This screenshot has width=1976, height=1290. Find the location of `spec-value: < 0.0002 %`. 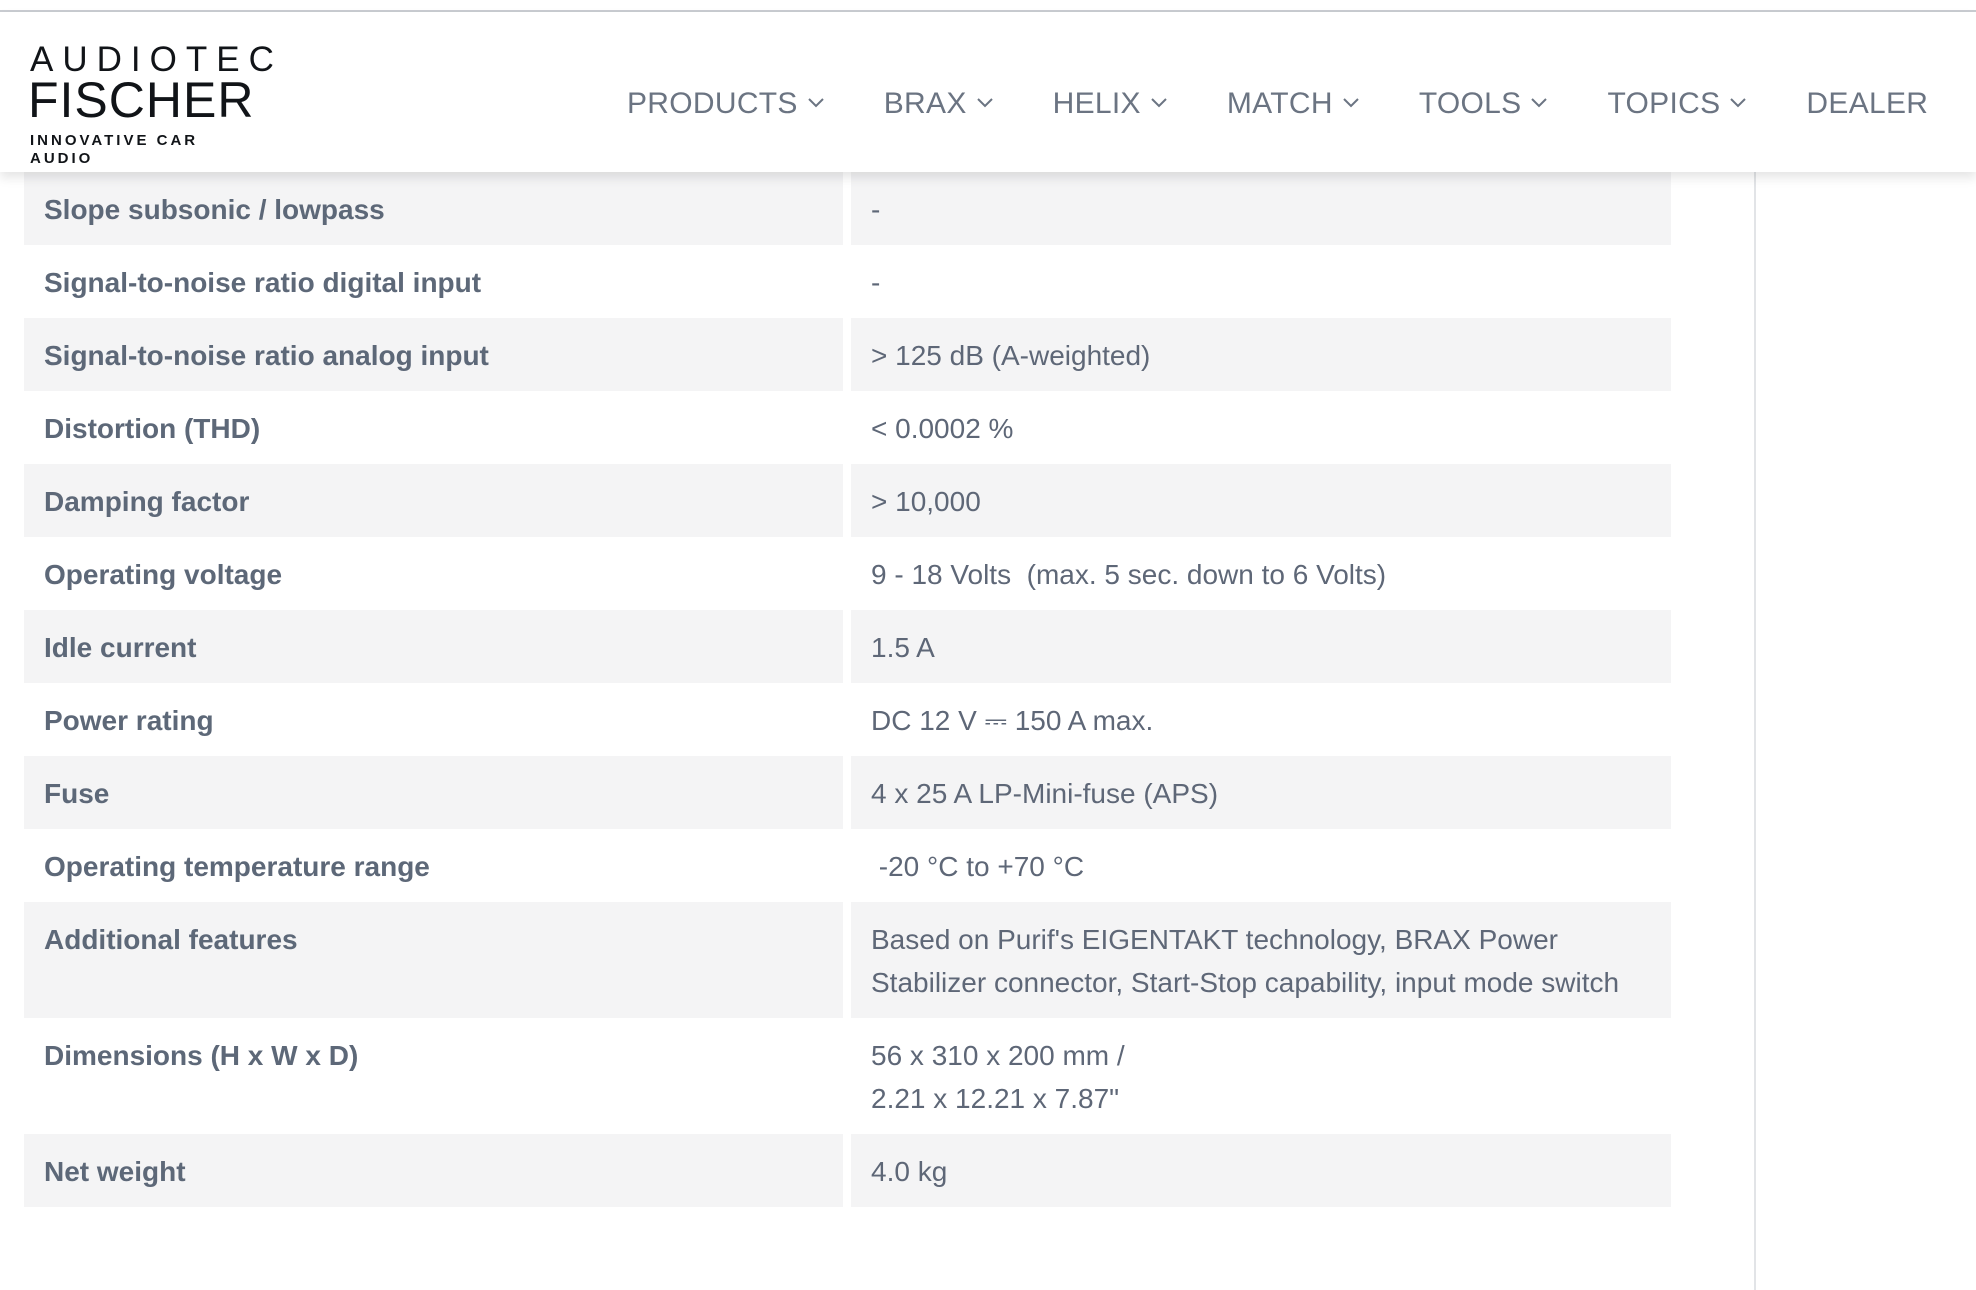

spec-value: < 0.0002 % is located at coordinates (942, 428).